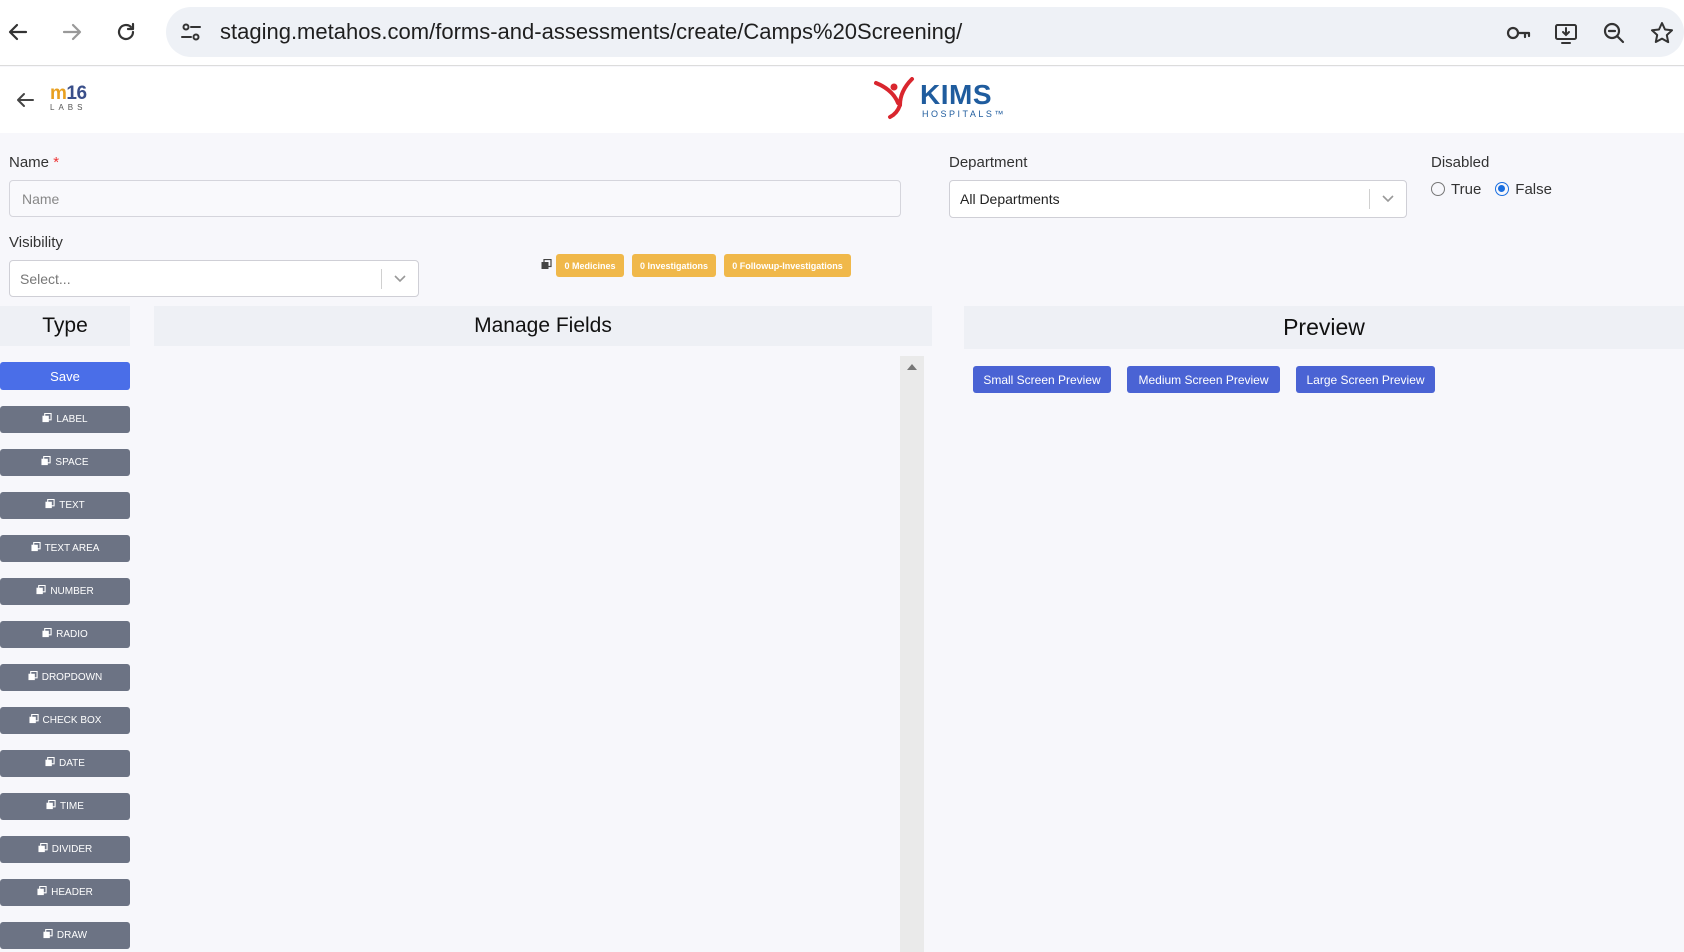  Describe the element at coordinates (34, 162) in the screenshot. I see `name-label: Name *` at that location.